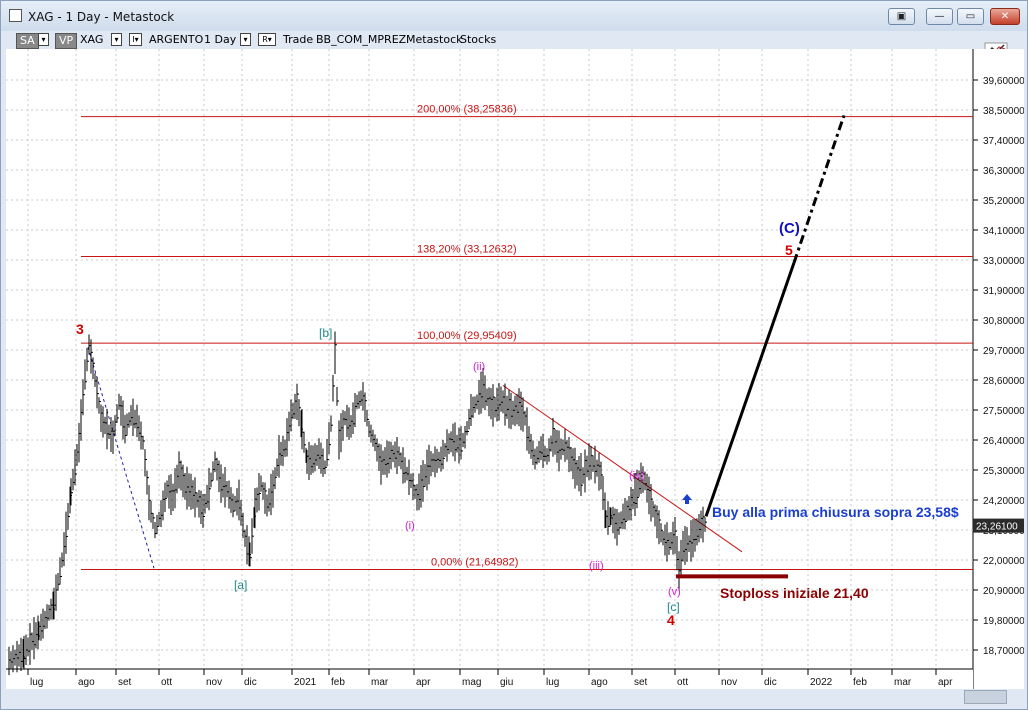 The width and height of the screenshot is (1028, 710). Describe the element at coordinates (1003, 351) in the screenshot. I see `price-tick-label: 29,70000` at that location.